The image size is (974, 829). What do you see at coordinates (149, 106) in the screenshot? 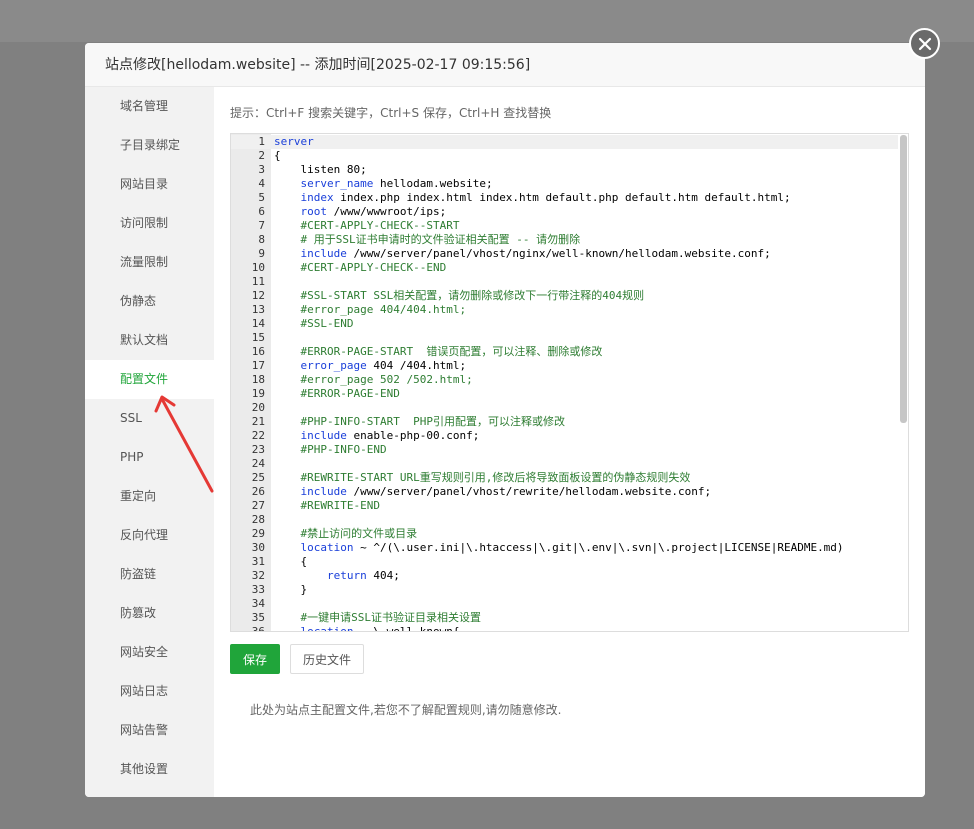
I see `sidebar-item: 域名管理` at bounding box center [149, 106].